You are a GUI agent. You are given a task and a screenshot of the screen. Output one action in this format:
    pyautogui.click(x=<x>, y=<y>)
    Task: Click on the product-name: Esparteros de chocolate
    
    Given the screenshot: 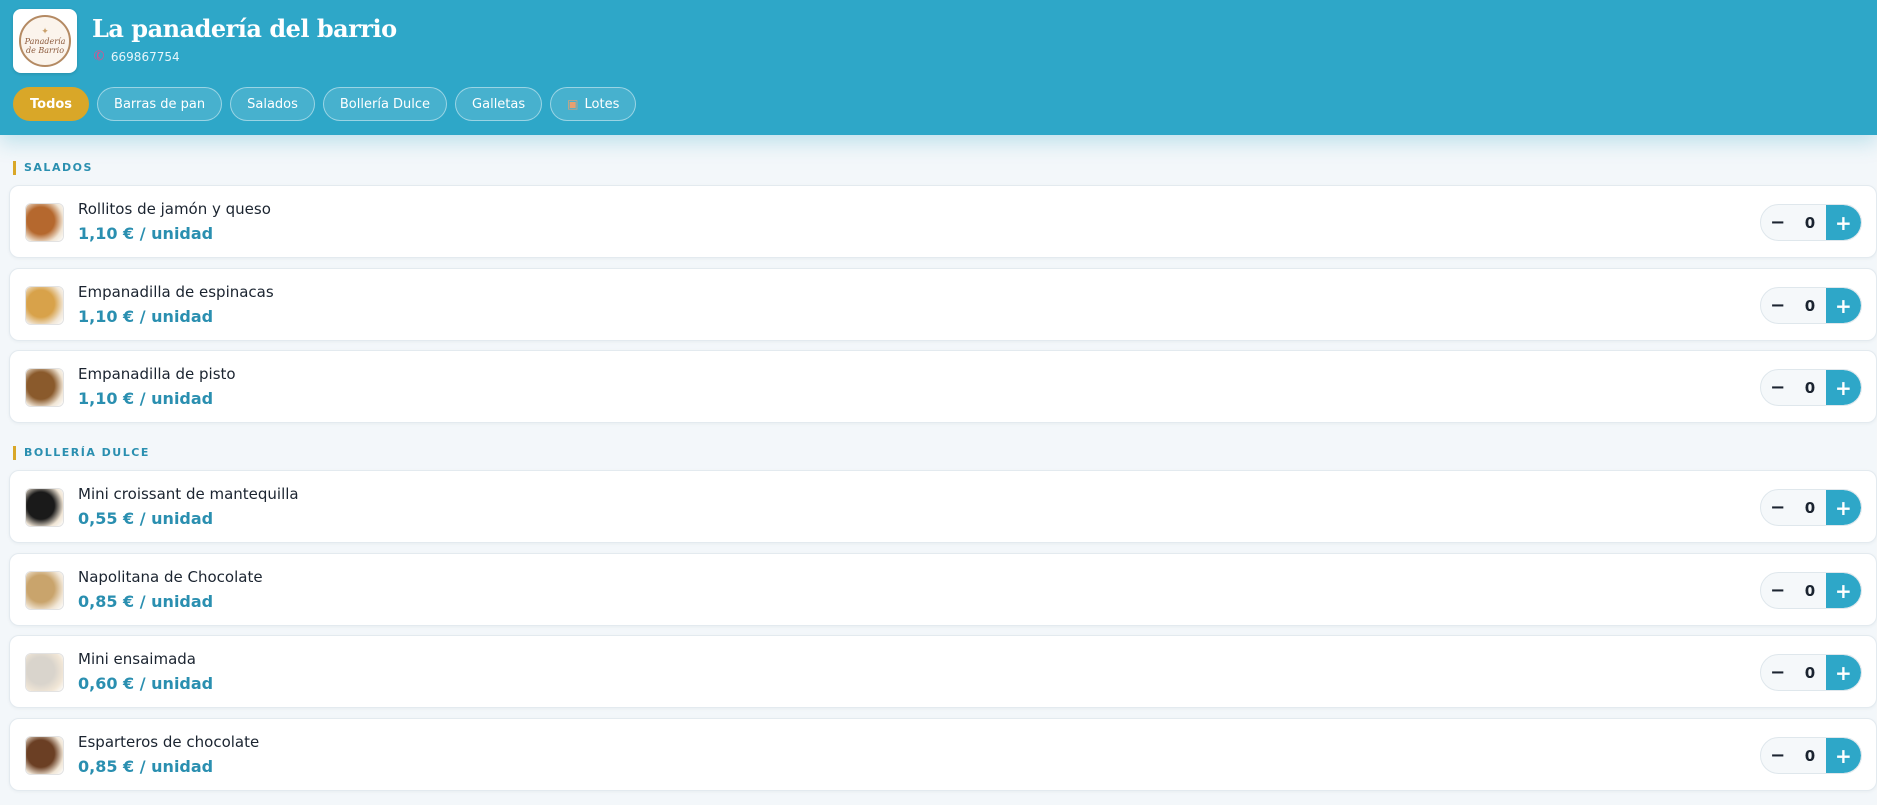 What is the action you would take?
    pyautogui.click(x=169, y=742)
    